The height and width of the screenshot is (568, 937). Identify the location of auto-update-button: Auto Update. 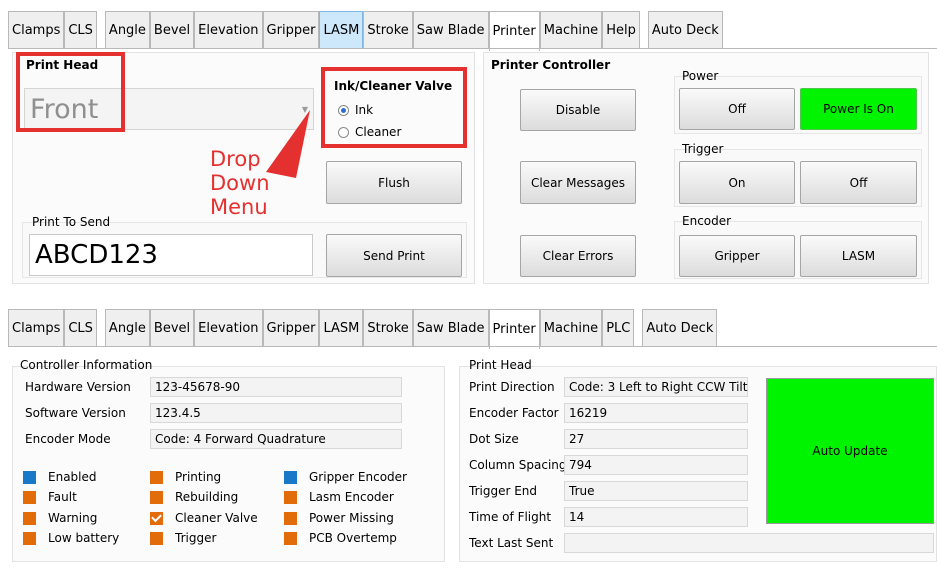
(850, 451).